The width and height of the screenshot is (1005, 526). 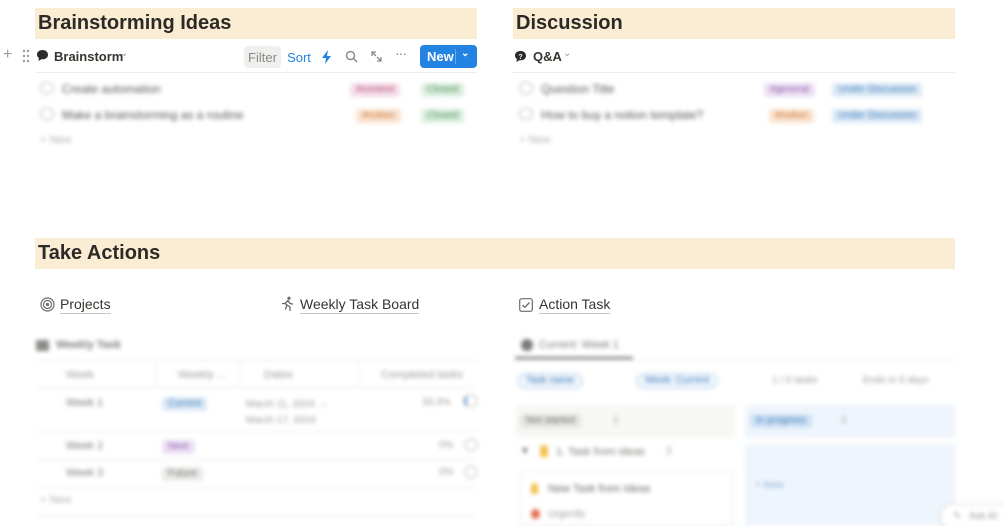 I want to click on row-status: Under Discussion, so click(x=877, y=116).